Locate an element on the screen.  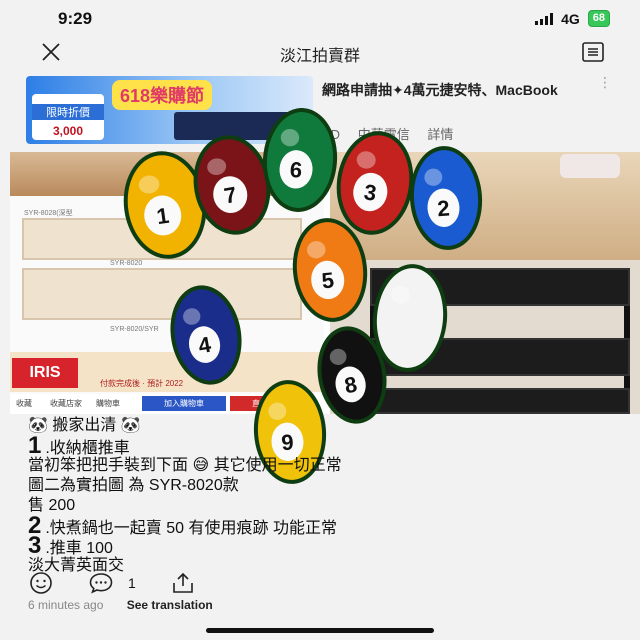
home-indicator is located at coordinates (320, 630).